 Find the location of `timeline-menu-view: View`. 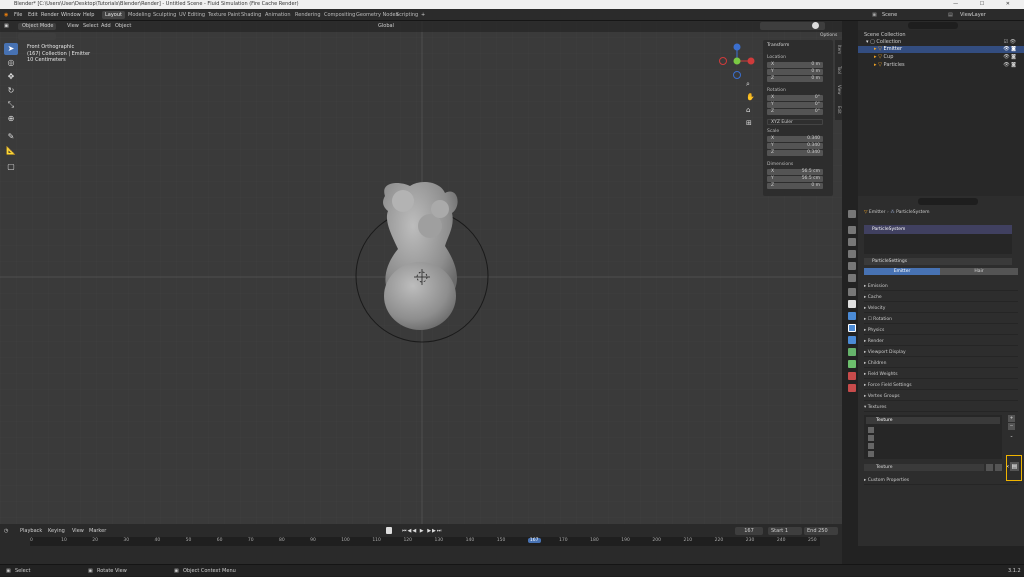

timeline-menu-view: View is located at coordinates (78, 531).